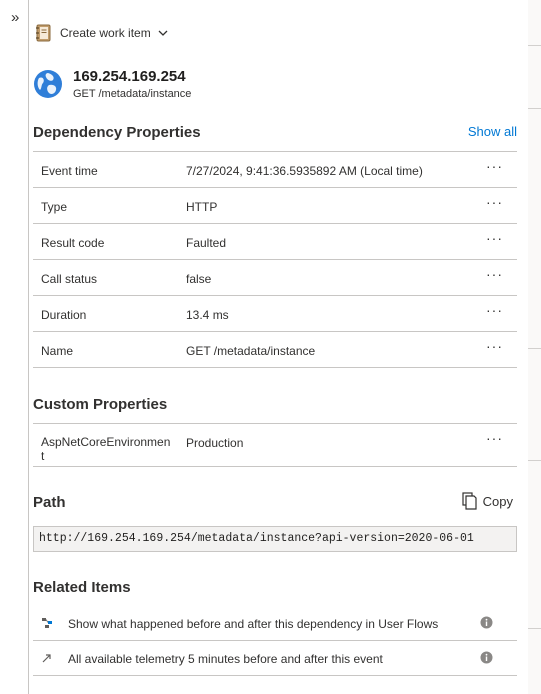 This screenshot has height=694, width=541. I want to click on property-row: Type HTTP ···, so click(275, 206).